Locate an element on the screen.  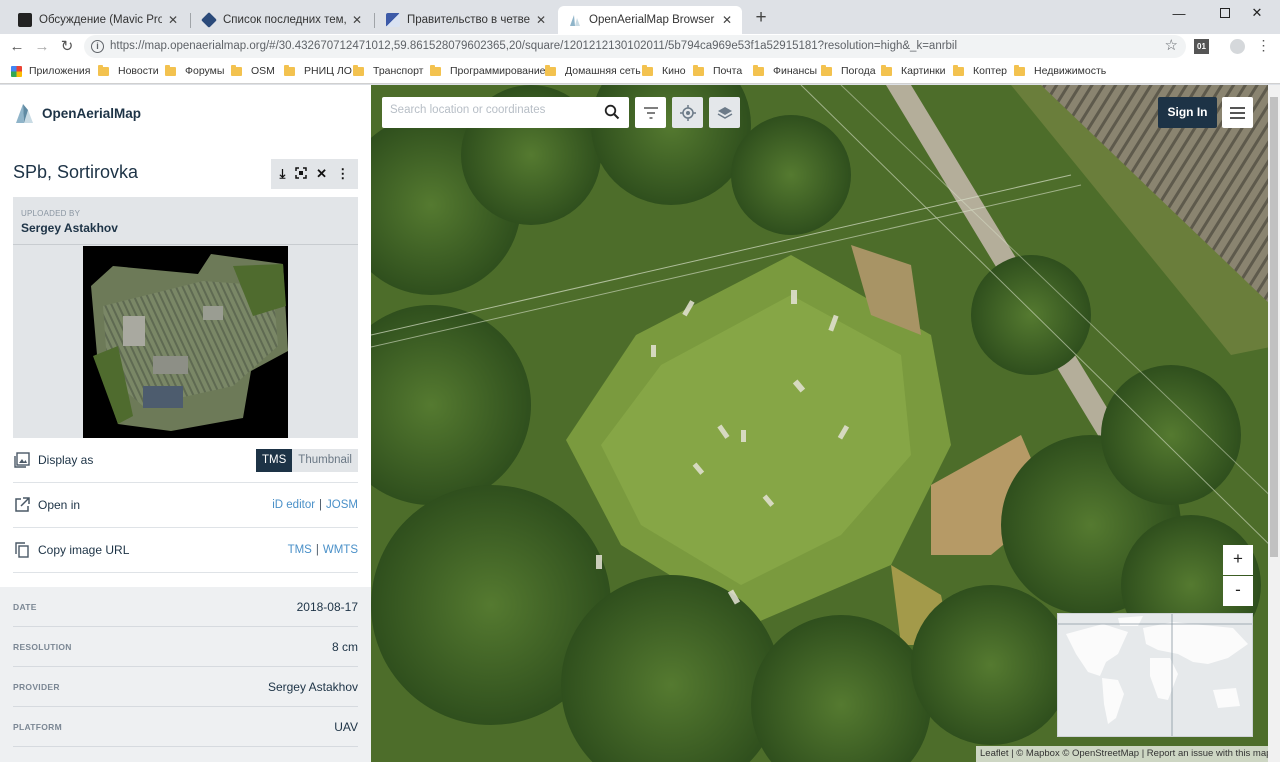
close-window-button: ✕ is located at coordinates (1257, 13).